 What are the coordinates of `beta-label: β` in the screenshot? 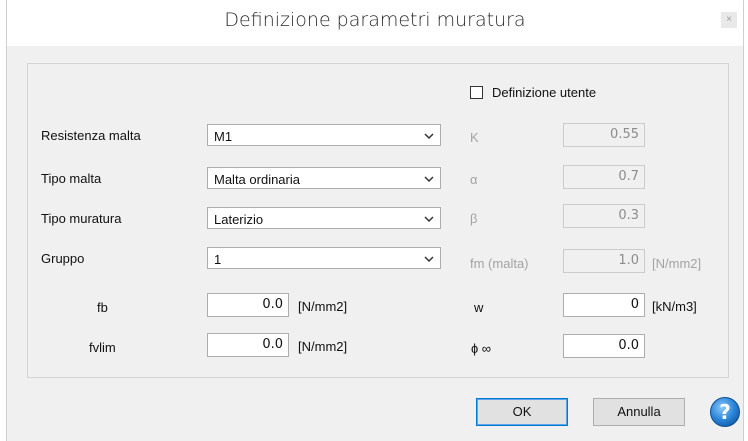 It's located at (474, 218).